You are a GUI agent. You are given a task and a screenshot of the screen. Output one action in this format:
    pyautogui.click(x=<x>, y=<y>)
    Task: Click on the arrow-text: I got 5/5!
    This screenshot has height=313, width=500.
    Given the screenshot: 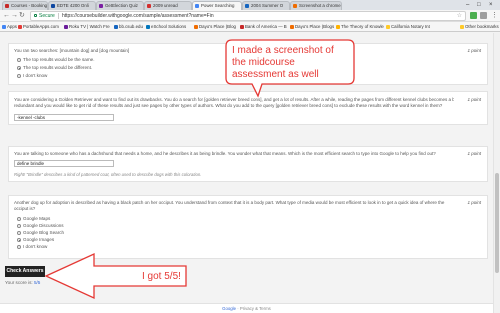 What is the action you would take?
    pyautogui.click(x=161, y=276)
    